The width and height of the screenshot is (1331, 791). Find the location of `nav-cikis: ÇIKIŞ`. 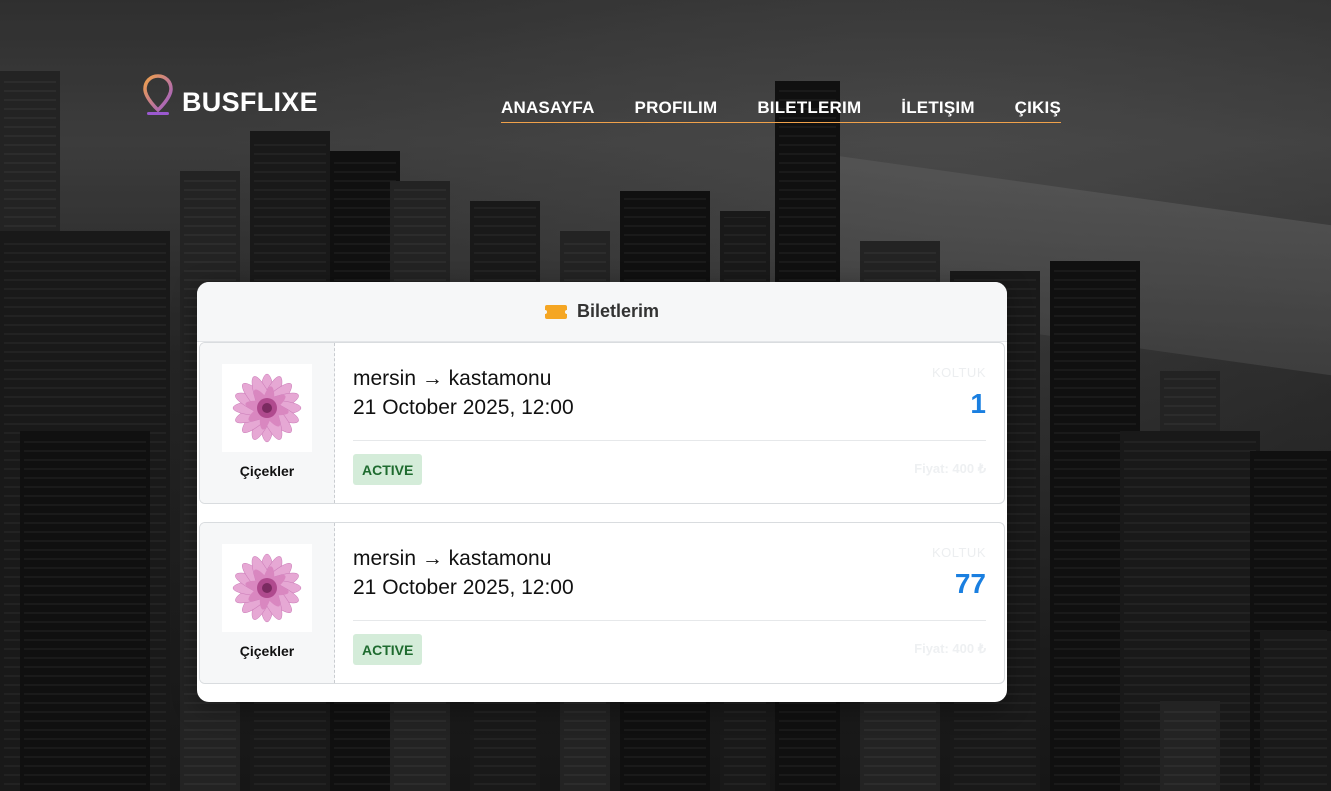

nav-cikis: ÇIKIŞ is located at coordinates (1038, 108).